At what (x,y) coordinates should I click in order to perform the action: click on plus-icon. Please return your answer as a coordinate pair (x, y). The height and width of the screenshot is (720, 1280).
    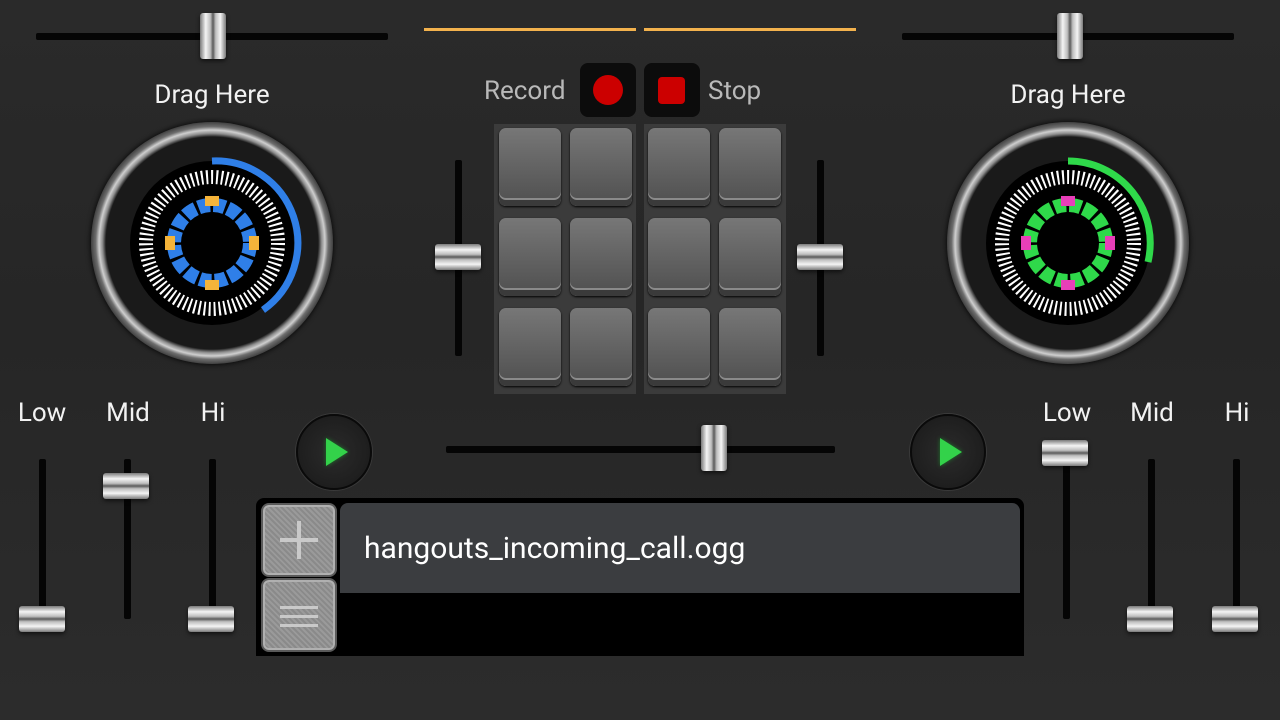
    Looking at the image, I should click on (299, 540).